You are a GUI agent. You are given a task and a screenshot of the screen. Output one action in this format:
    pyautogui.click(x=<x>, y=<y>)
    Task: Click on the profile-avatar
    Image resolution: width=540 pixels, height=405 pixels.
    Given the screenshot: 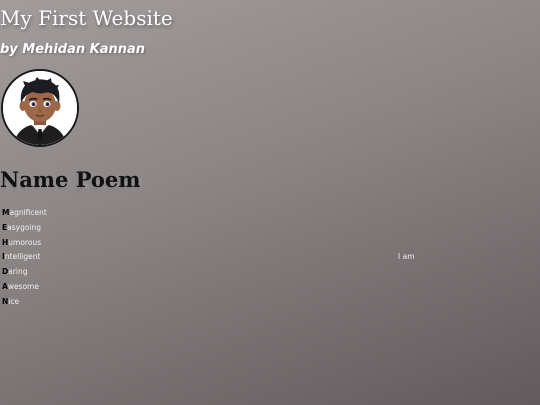 What is the action you would take?
    pyautogui.click(x=40, y=108)
    